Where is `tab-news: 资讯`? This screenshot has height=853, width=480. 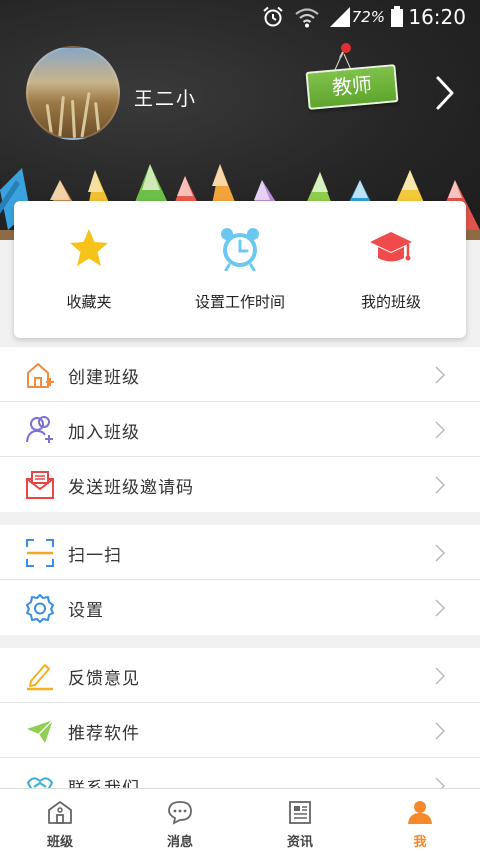
tab-news: 资讯 is located at coordinates (300, 821).